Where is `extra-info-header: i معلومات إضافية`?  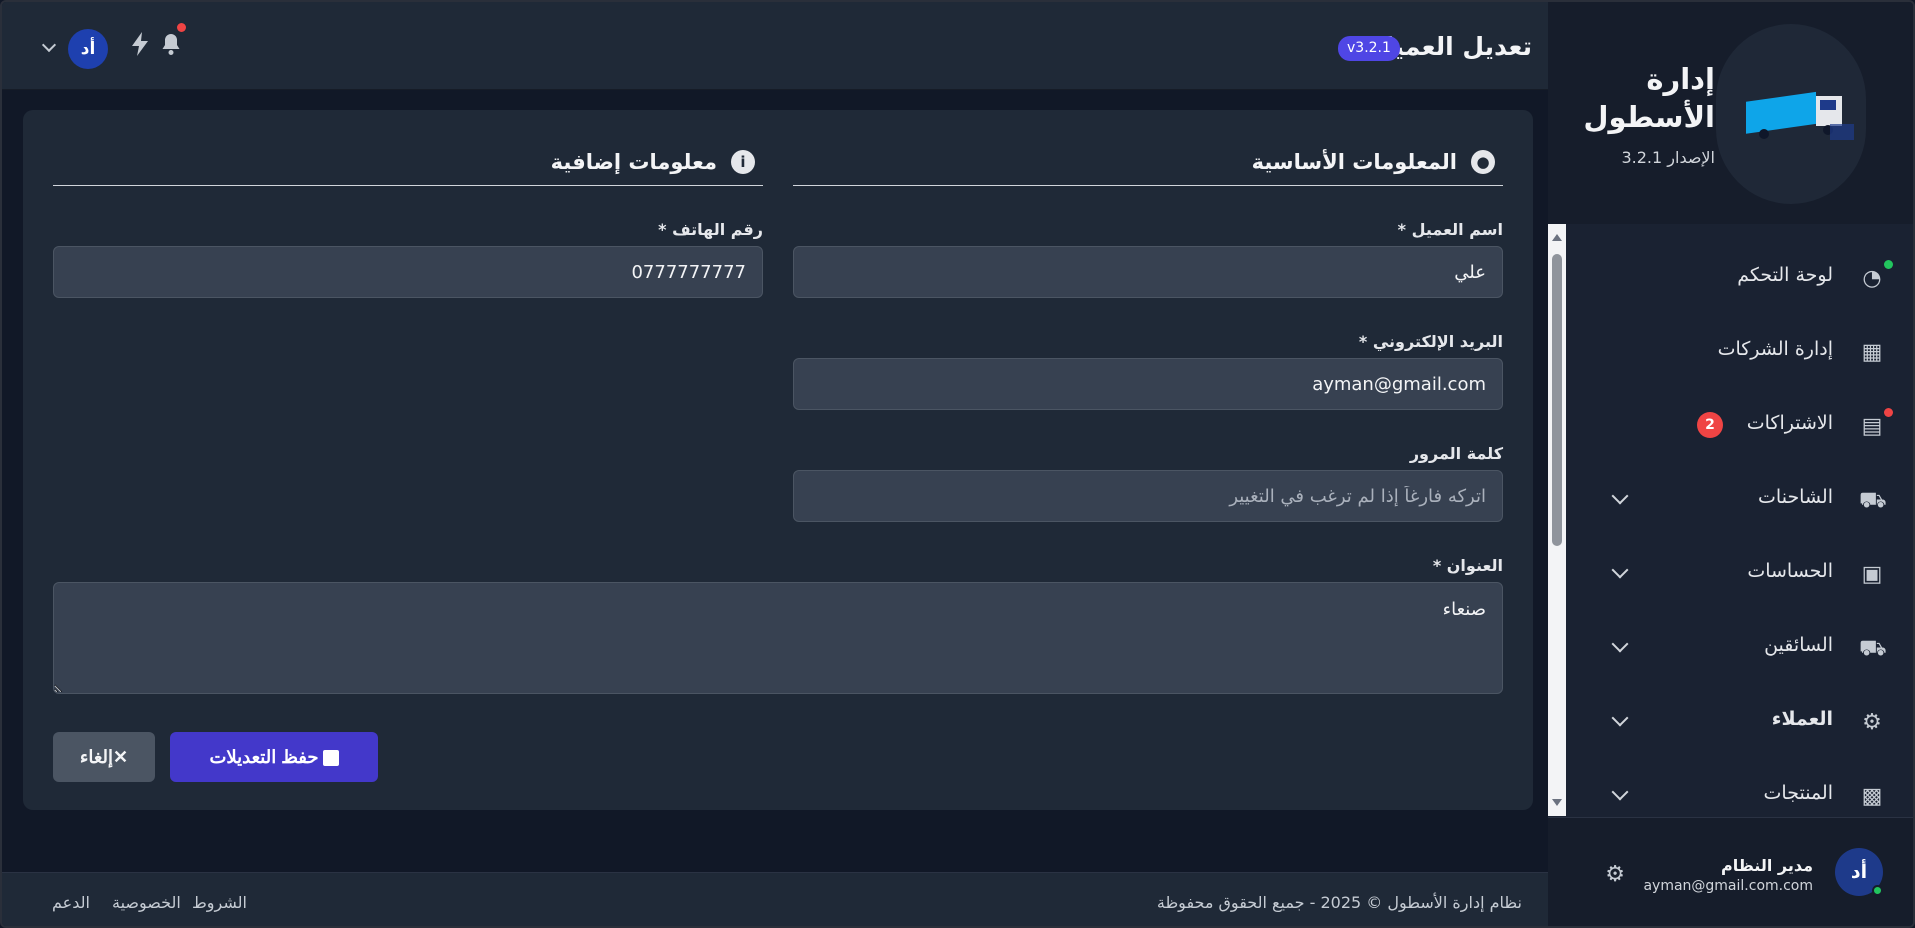
extra-info-header: i معلومات إضافية is located at coordinates (408, 163).